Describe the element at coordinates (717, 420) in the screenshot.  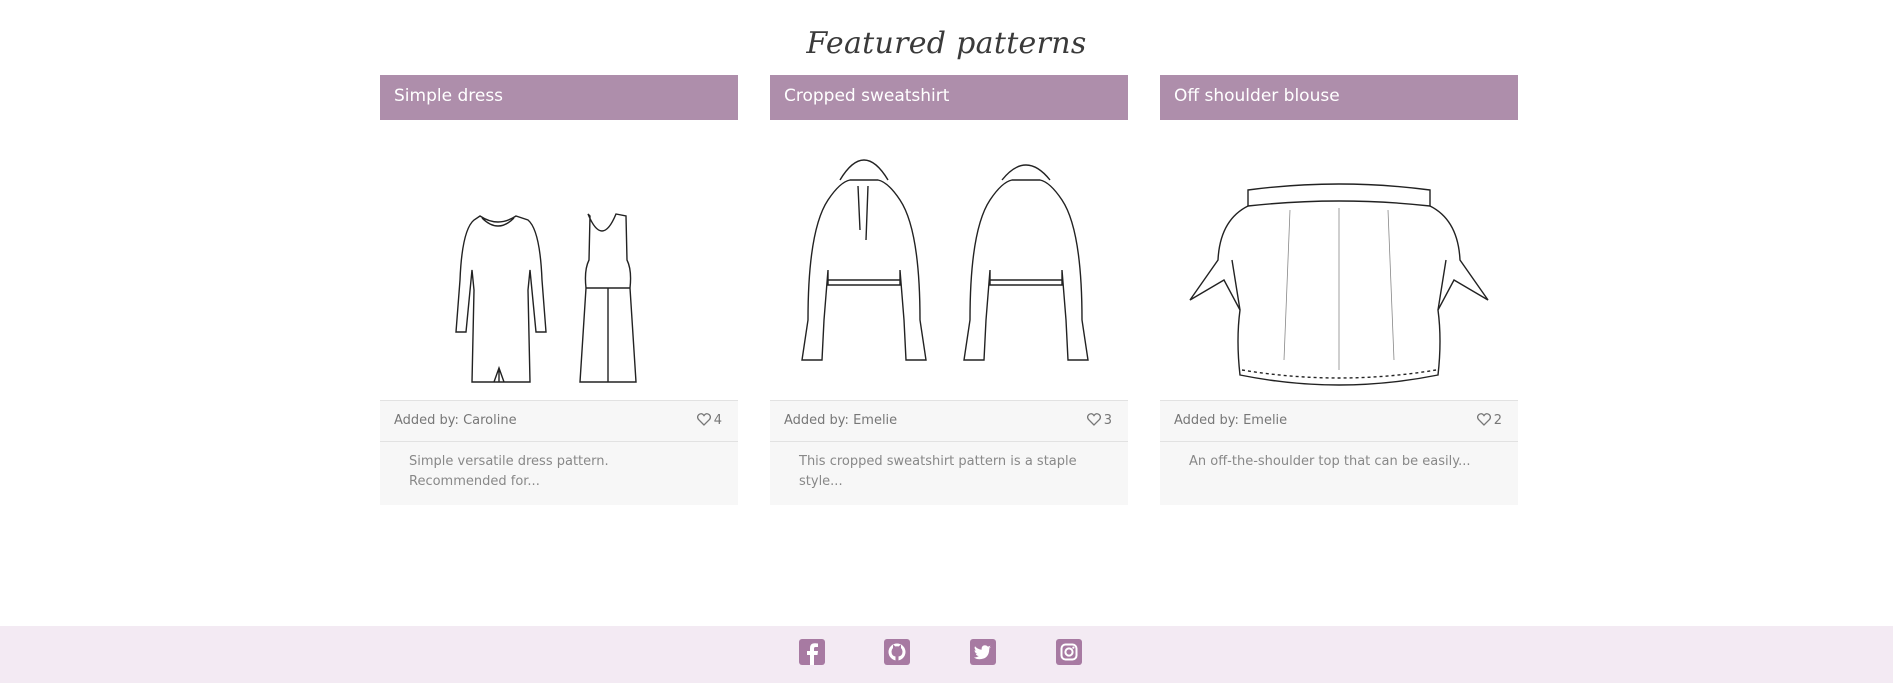
I see `like-count: 4` at that location.